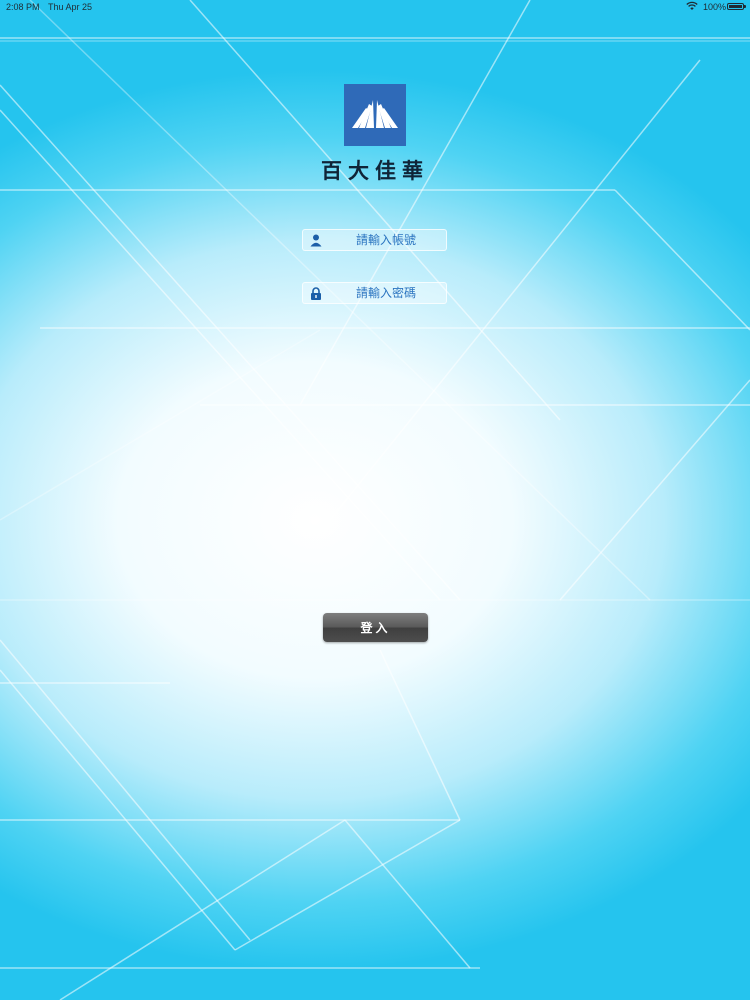 This screenshot has width=750, height=1000. I want to click on login-button: 登入, so click(375, 627).